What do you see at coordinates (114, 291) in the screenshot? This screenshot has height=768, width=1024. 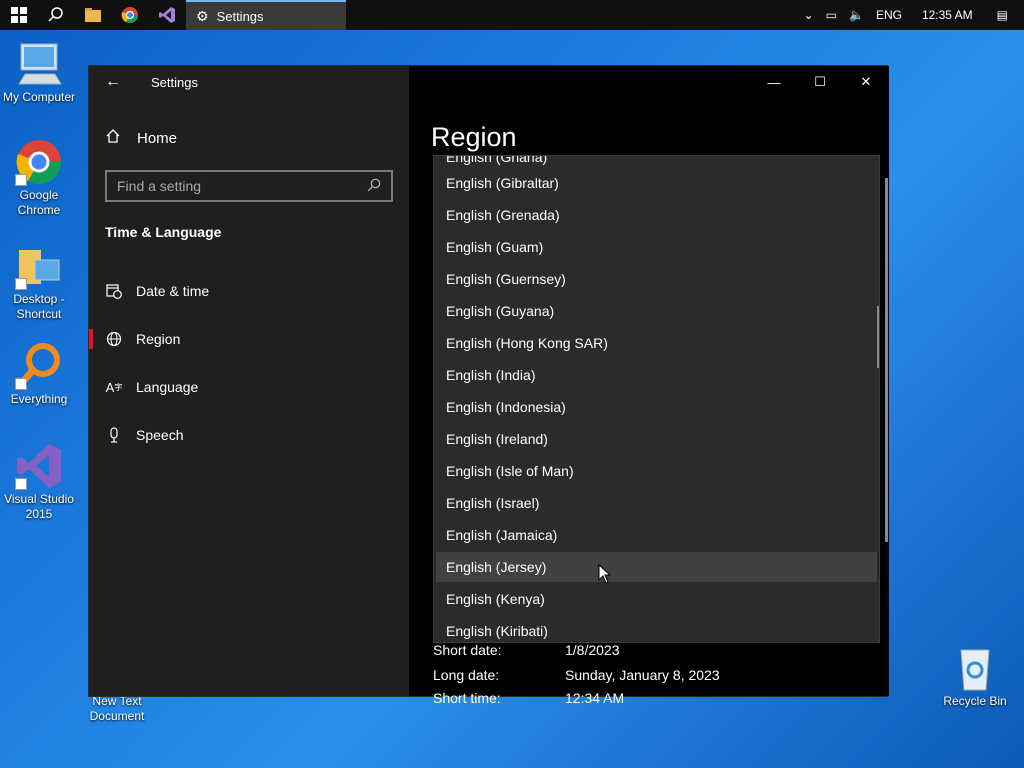 I see `calendar-clock-icon` at bounding box center [114, 291].